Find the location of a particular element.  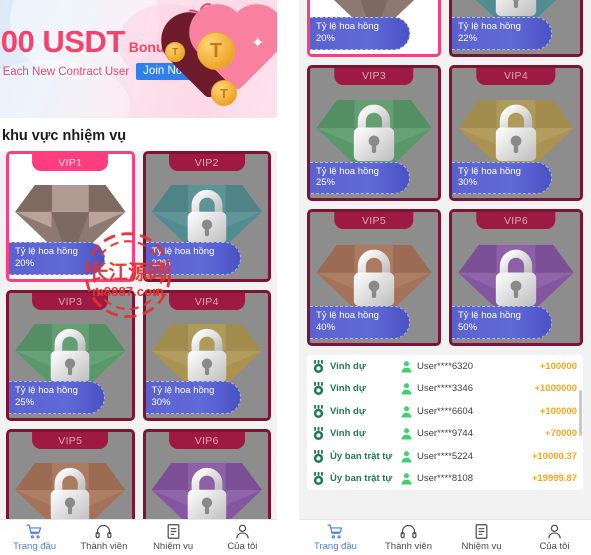

activity-row: Vinh dự User****9744 +70000 is located at coordinates (445, 434).